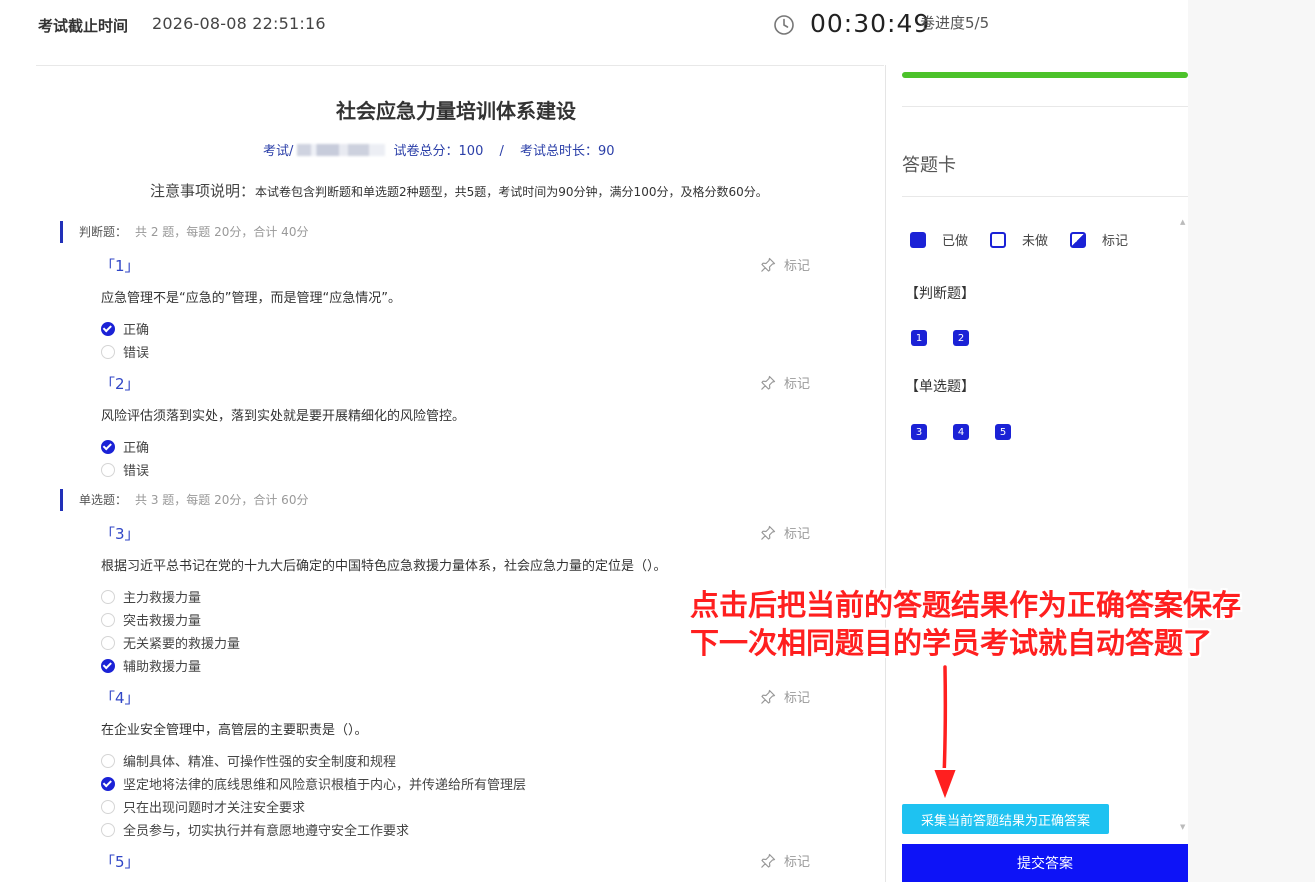 Image resolution: width=1315 pixels, height=882 pixels. I want to click on total-score: 试卷总分：100, so click(438, 151).